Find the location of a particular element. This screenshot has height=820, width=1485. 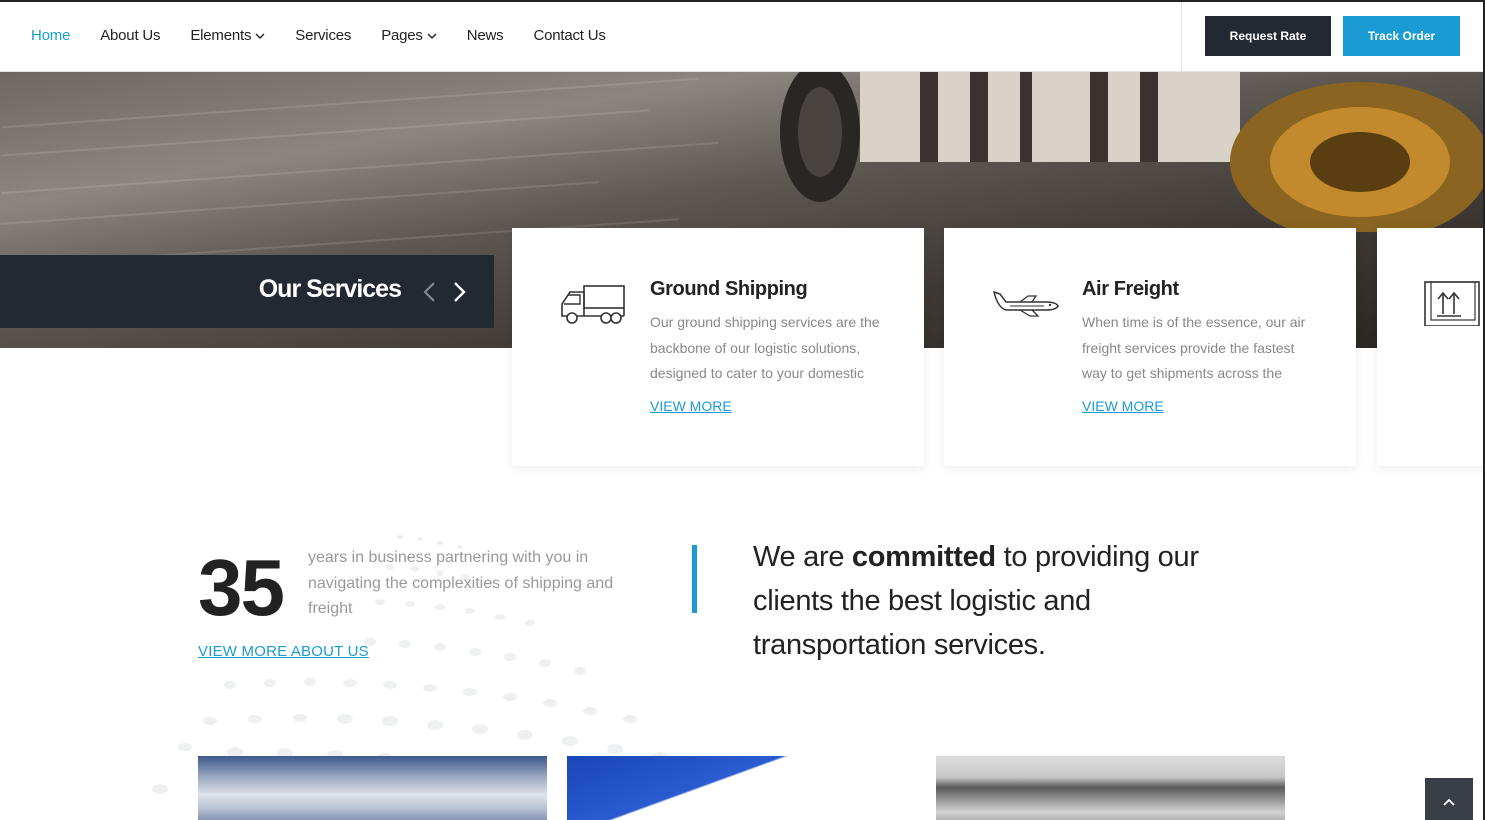

nav-item-contact-us: Contact Us is located at coordinates (569, 35).